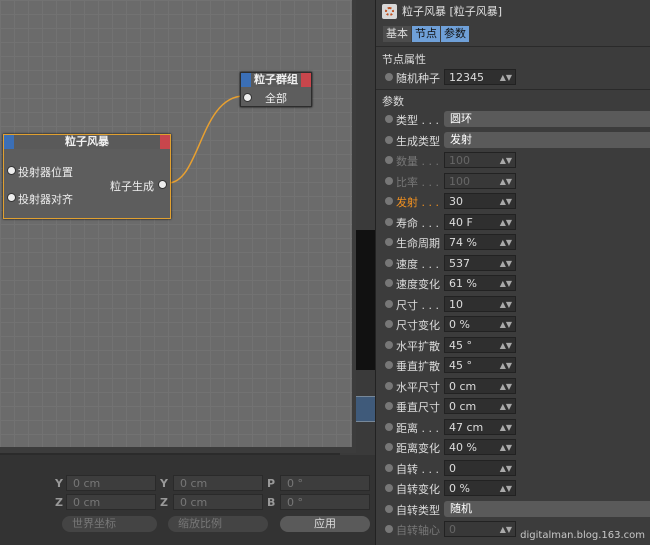 The height and width of the screenshot is (545, 650). I want to click on param-row: 类型 . . . 圆环, so click(513, 119).